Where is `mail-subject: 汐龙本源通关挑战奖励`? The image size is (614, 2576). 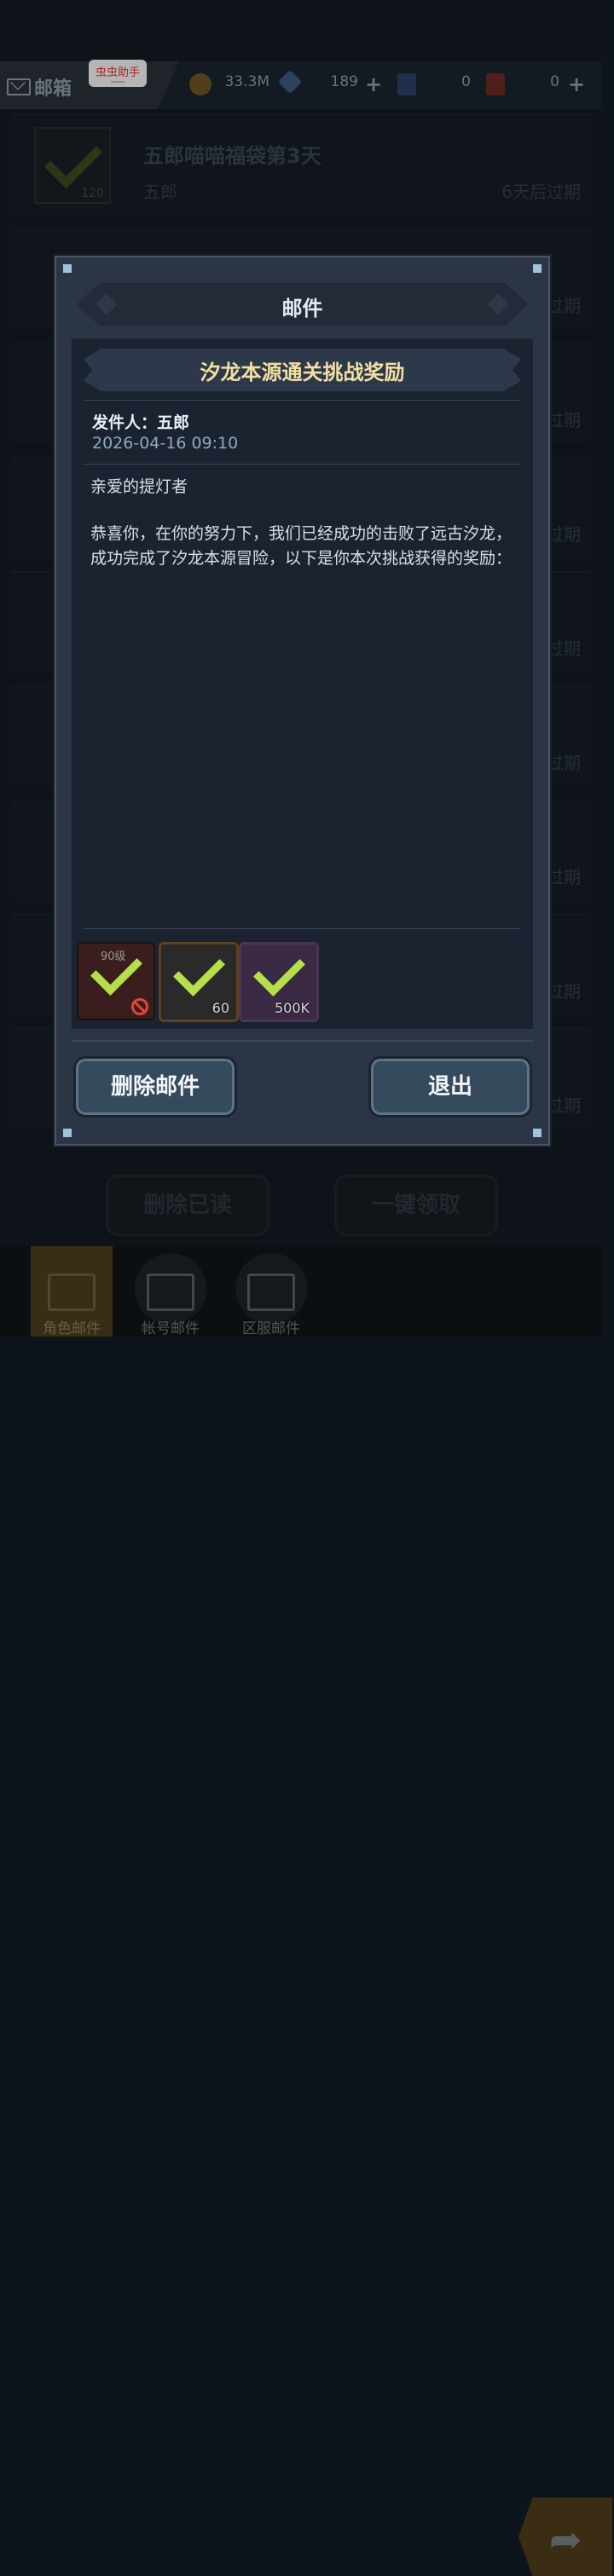 mail-subject: 汐龙本源通关挑战奖励 is located at coordinates (302, 372).